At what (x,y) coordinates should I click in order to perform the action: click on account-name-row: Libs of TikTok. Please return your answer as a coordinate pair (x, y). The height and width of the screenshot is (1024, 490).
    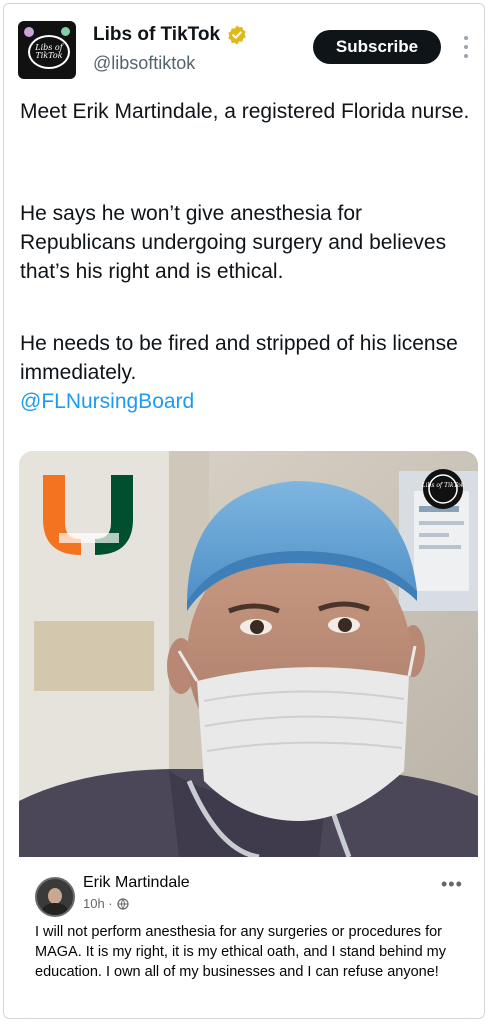
    Looking at the image, I should click on (170, 35).